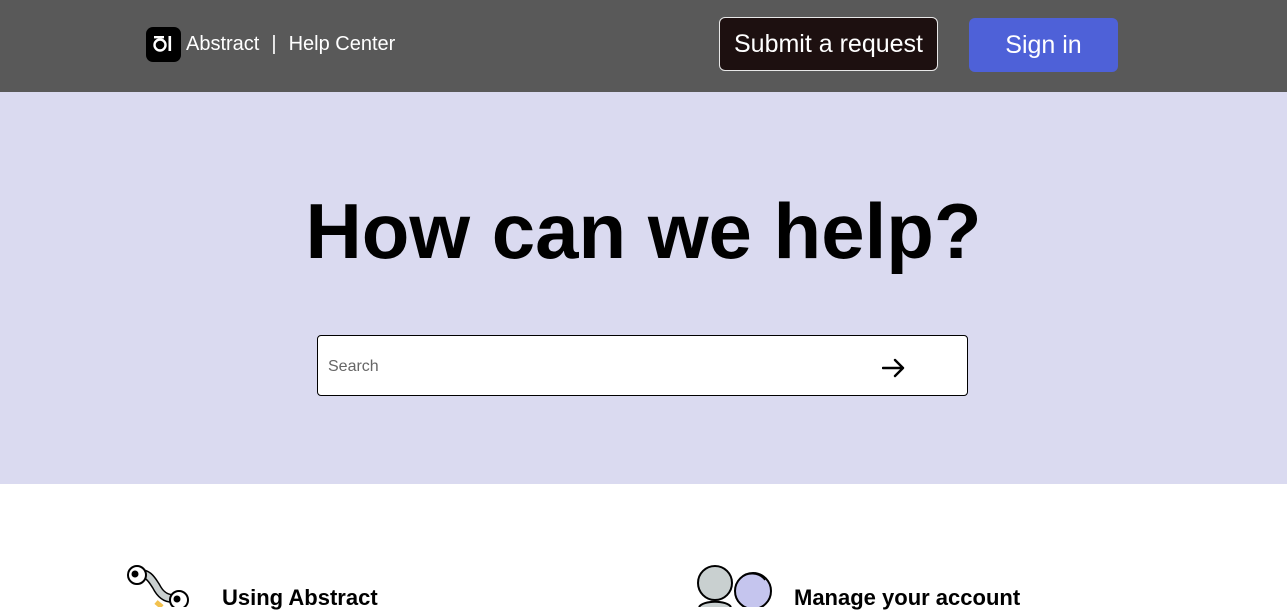  I want to click on sign-in-button: Sign in, so click(1043, 45).